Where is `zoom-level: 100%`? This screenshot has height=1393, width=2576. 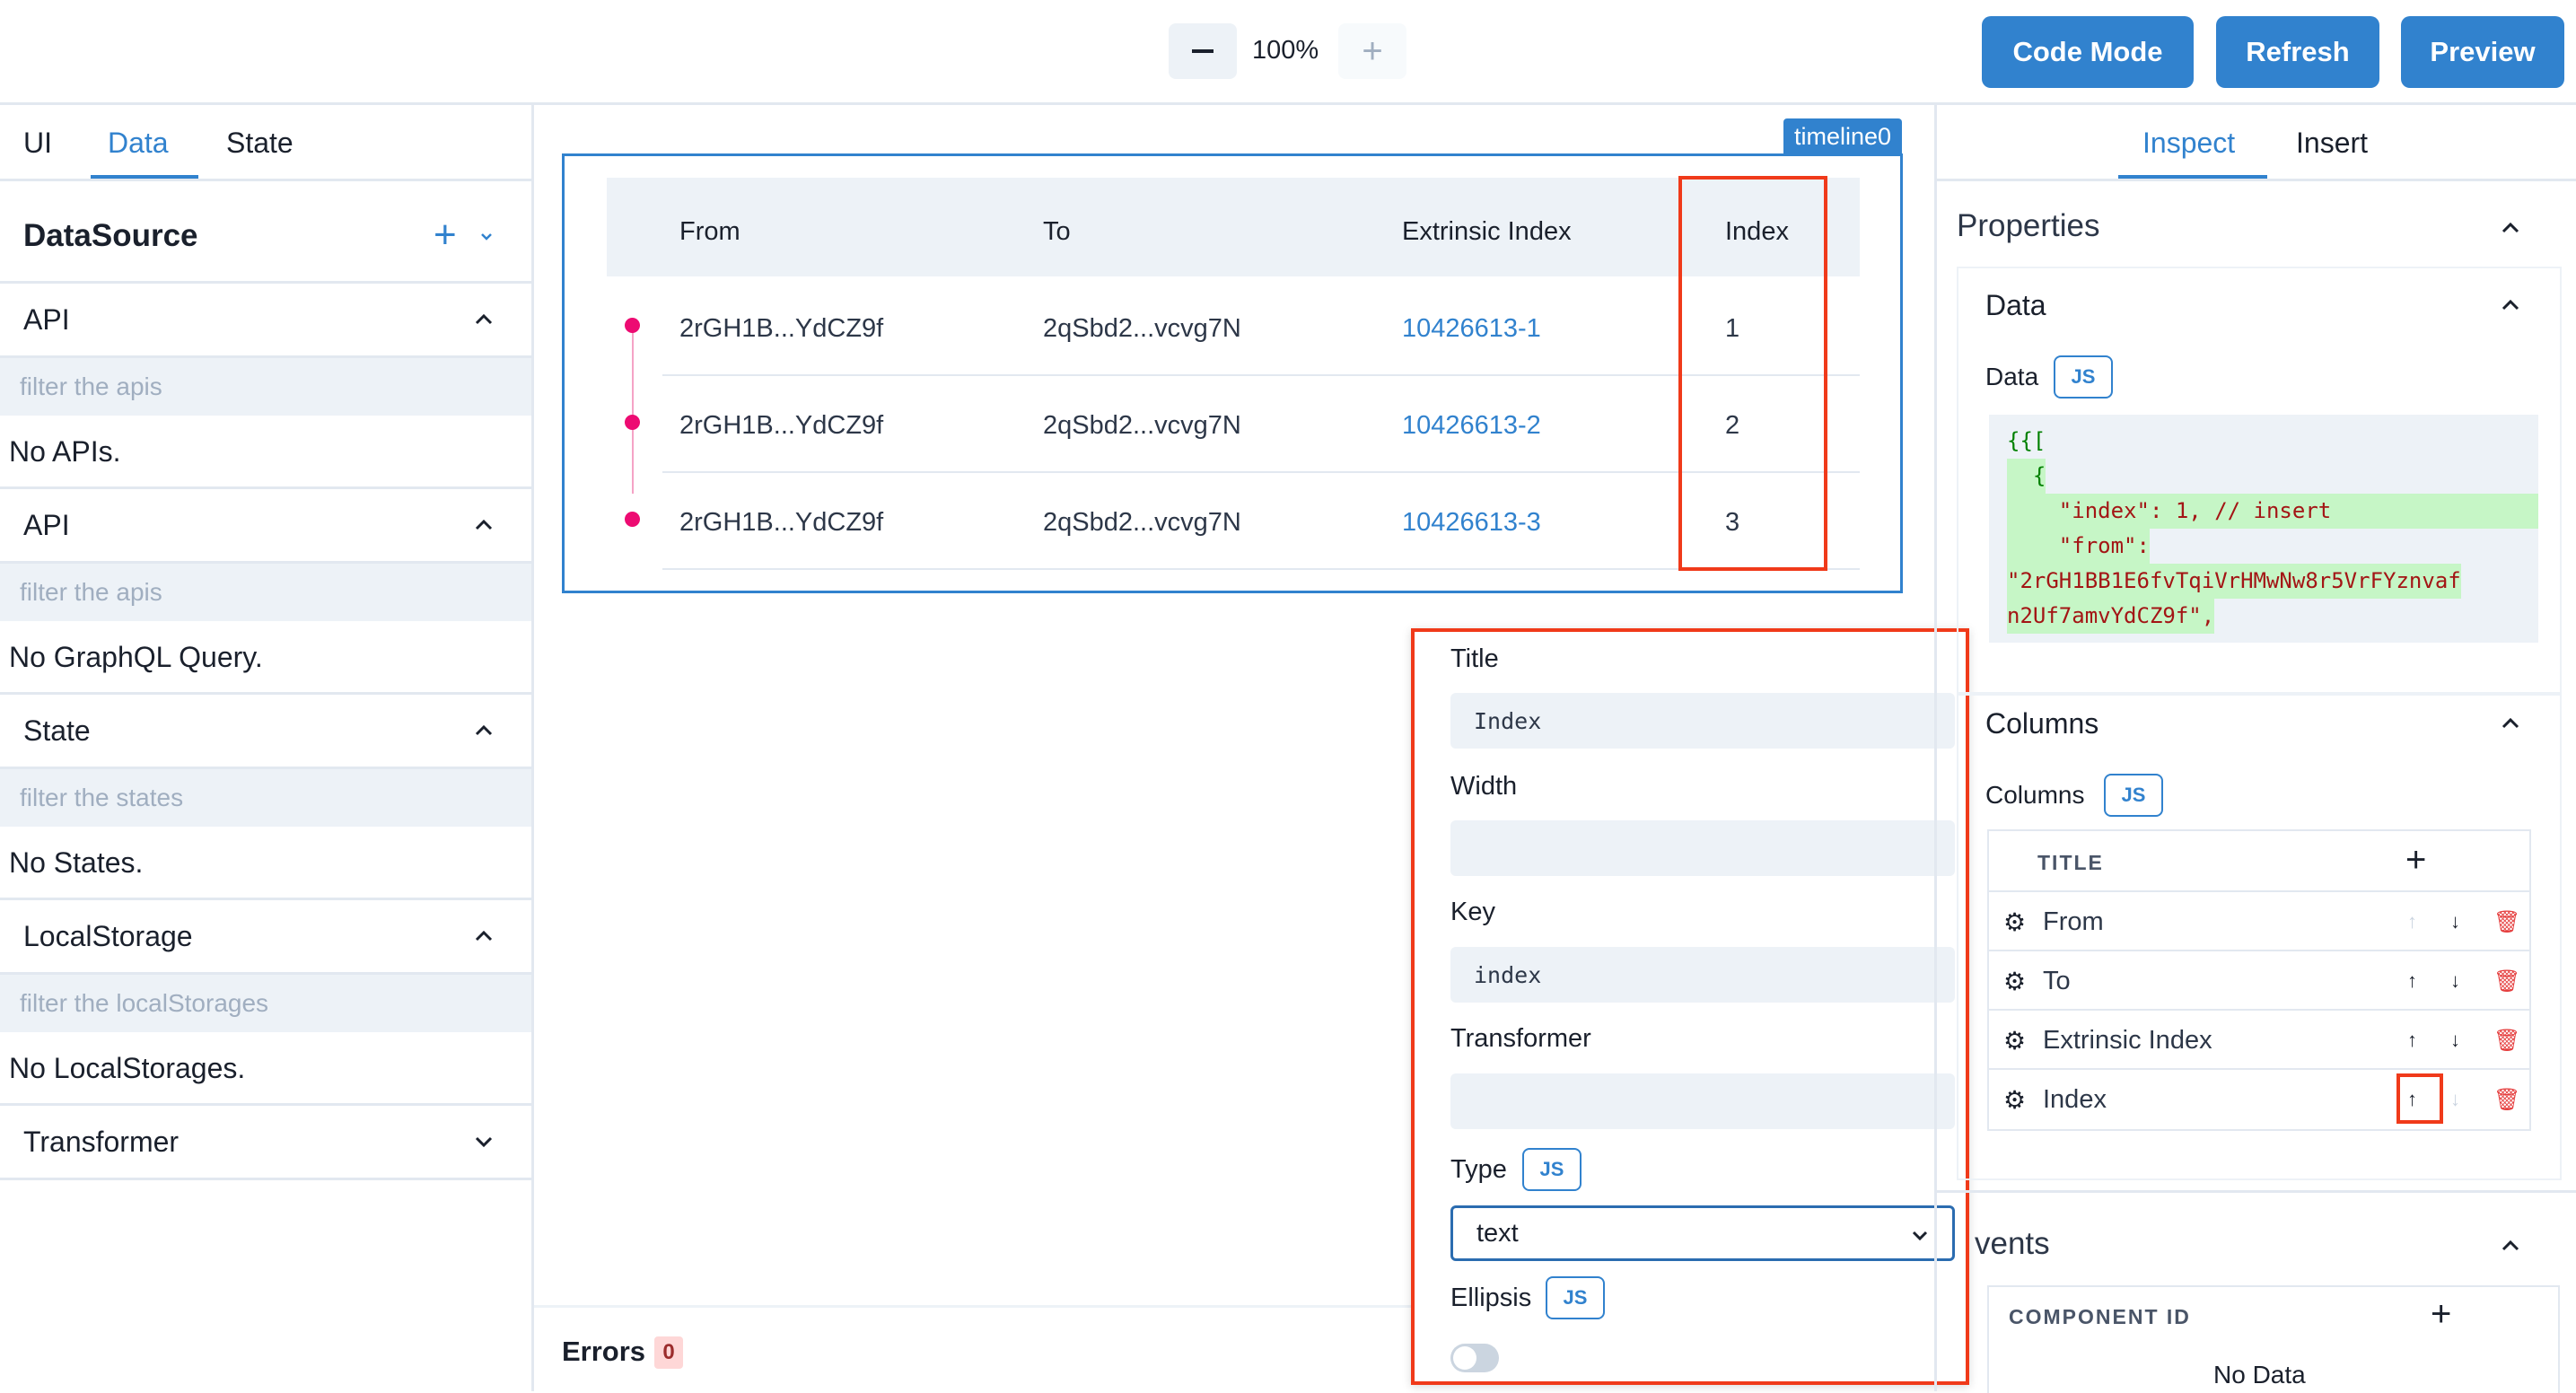
zoom-level: 100% is located at coordinates (1285, 51).